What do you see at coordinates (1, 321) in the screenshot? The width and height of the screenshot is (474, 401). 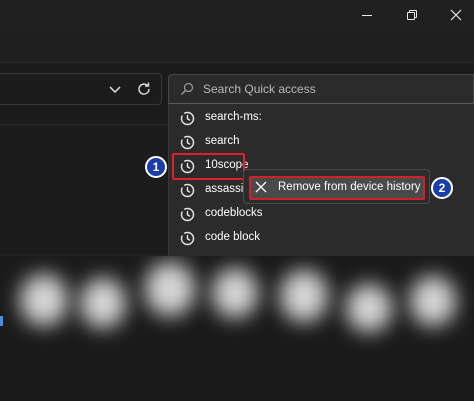 I see `selection-edge` at bounding box center [1, 321].